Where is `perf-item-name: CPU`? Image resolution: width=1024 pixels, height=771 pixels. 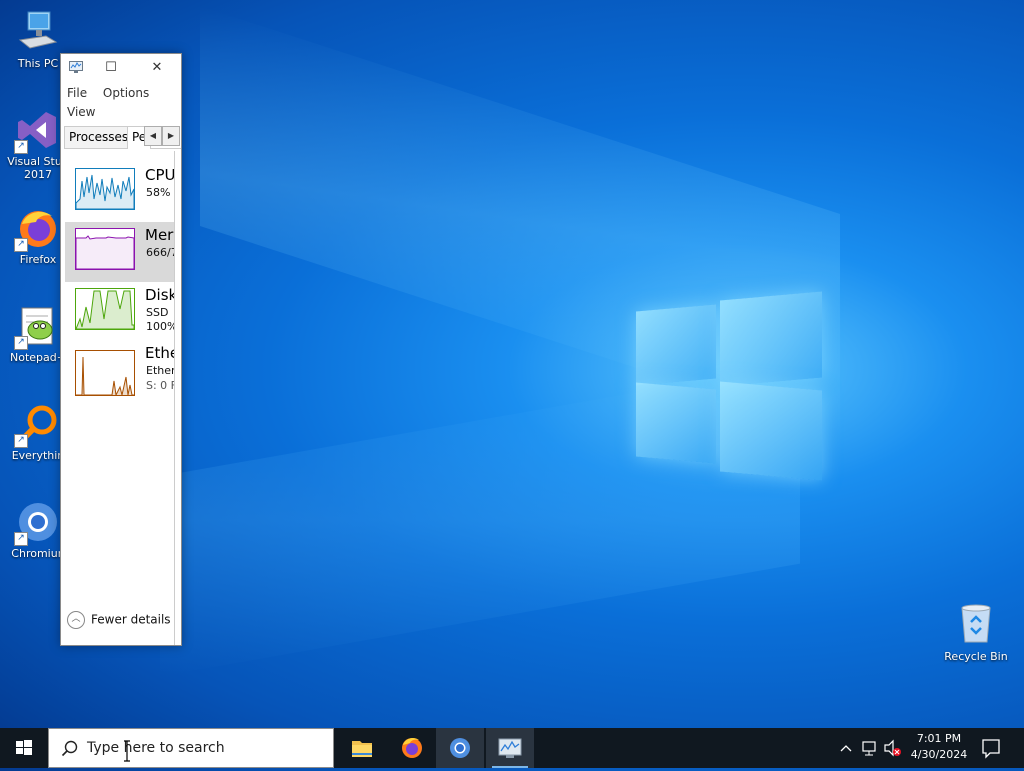 perf-item-name: CPU is located at coordinates (159, 175).